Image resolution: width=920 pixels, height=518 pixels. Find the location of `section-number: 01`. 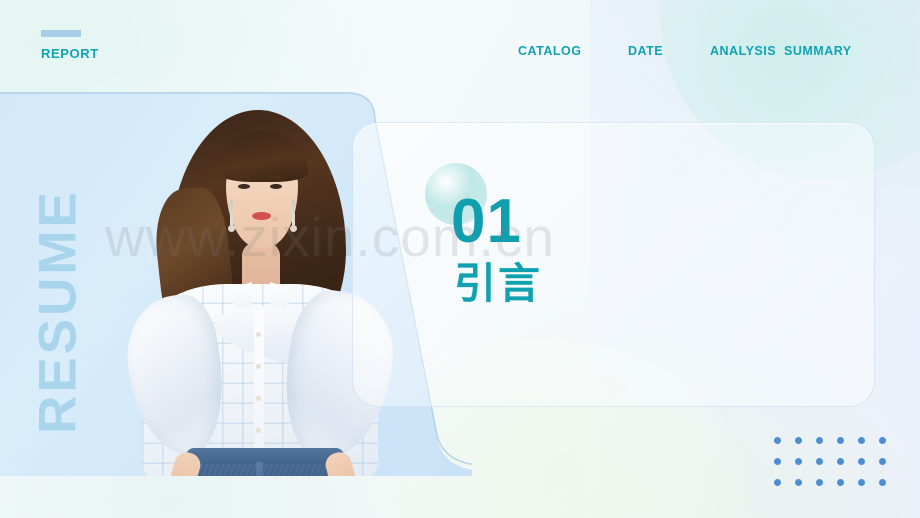

section-number: 01 is located at coordinates (486, 221).